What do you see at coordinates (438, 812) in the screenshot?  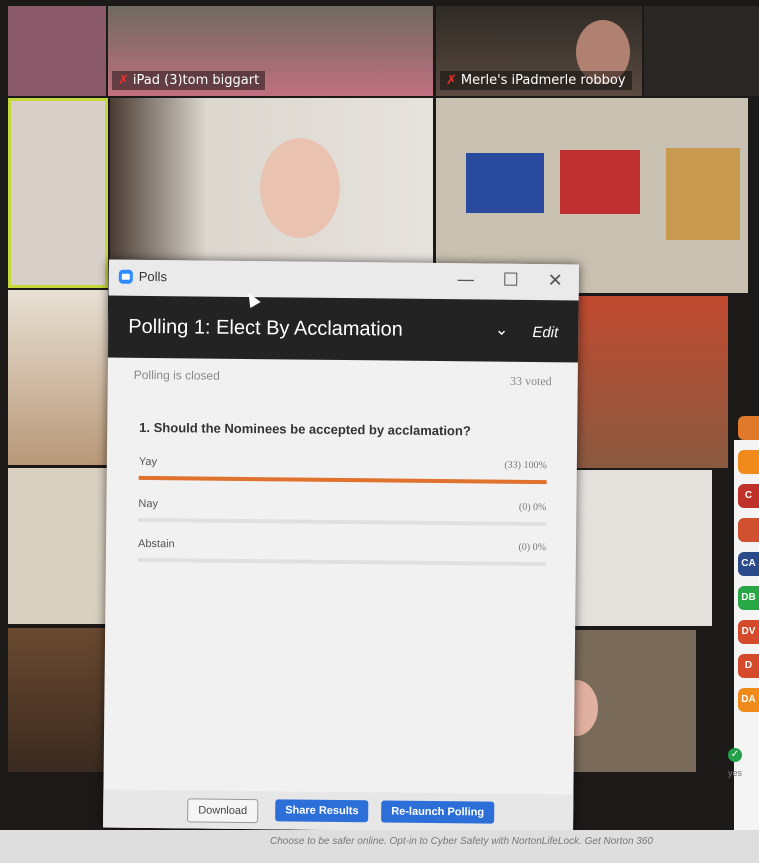 I see `relaunch-polling-button: Re-launch Polling` at bounding box center [438, 812].